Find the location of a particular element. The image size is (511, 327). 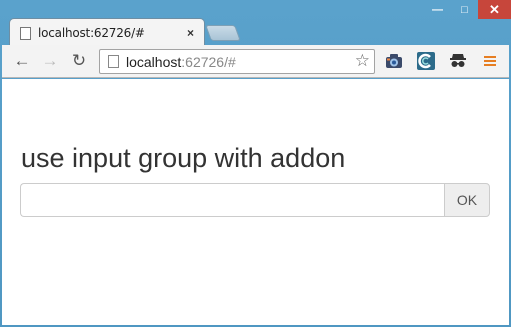

back-arrow-icon: ← is located at coordinates (22, 61).